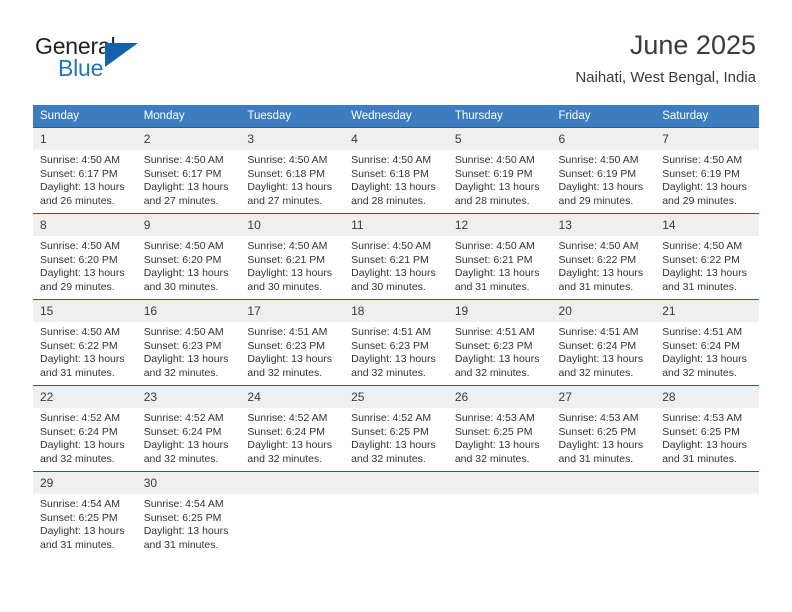  What do you see at coordinates (396, 311) in the screenshot?
I see `day-number: 18` at bounding box center [396, 311].